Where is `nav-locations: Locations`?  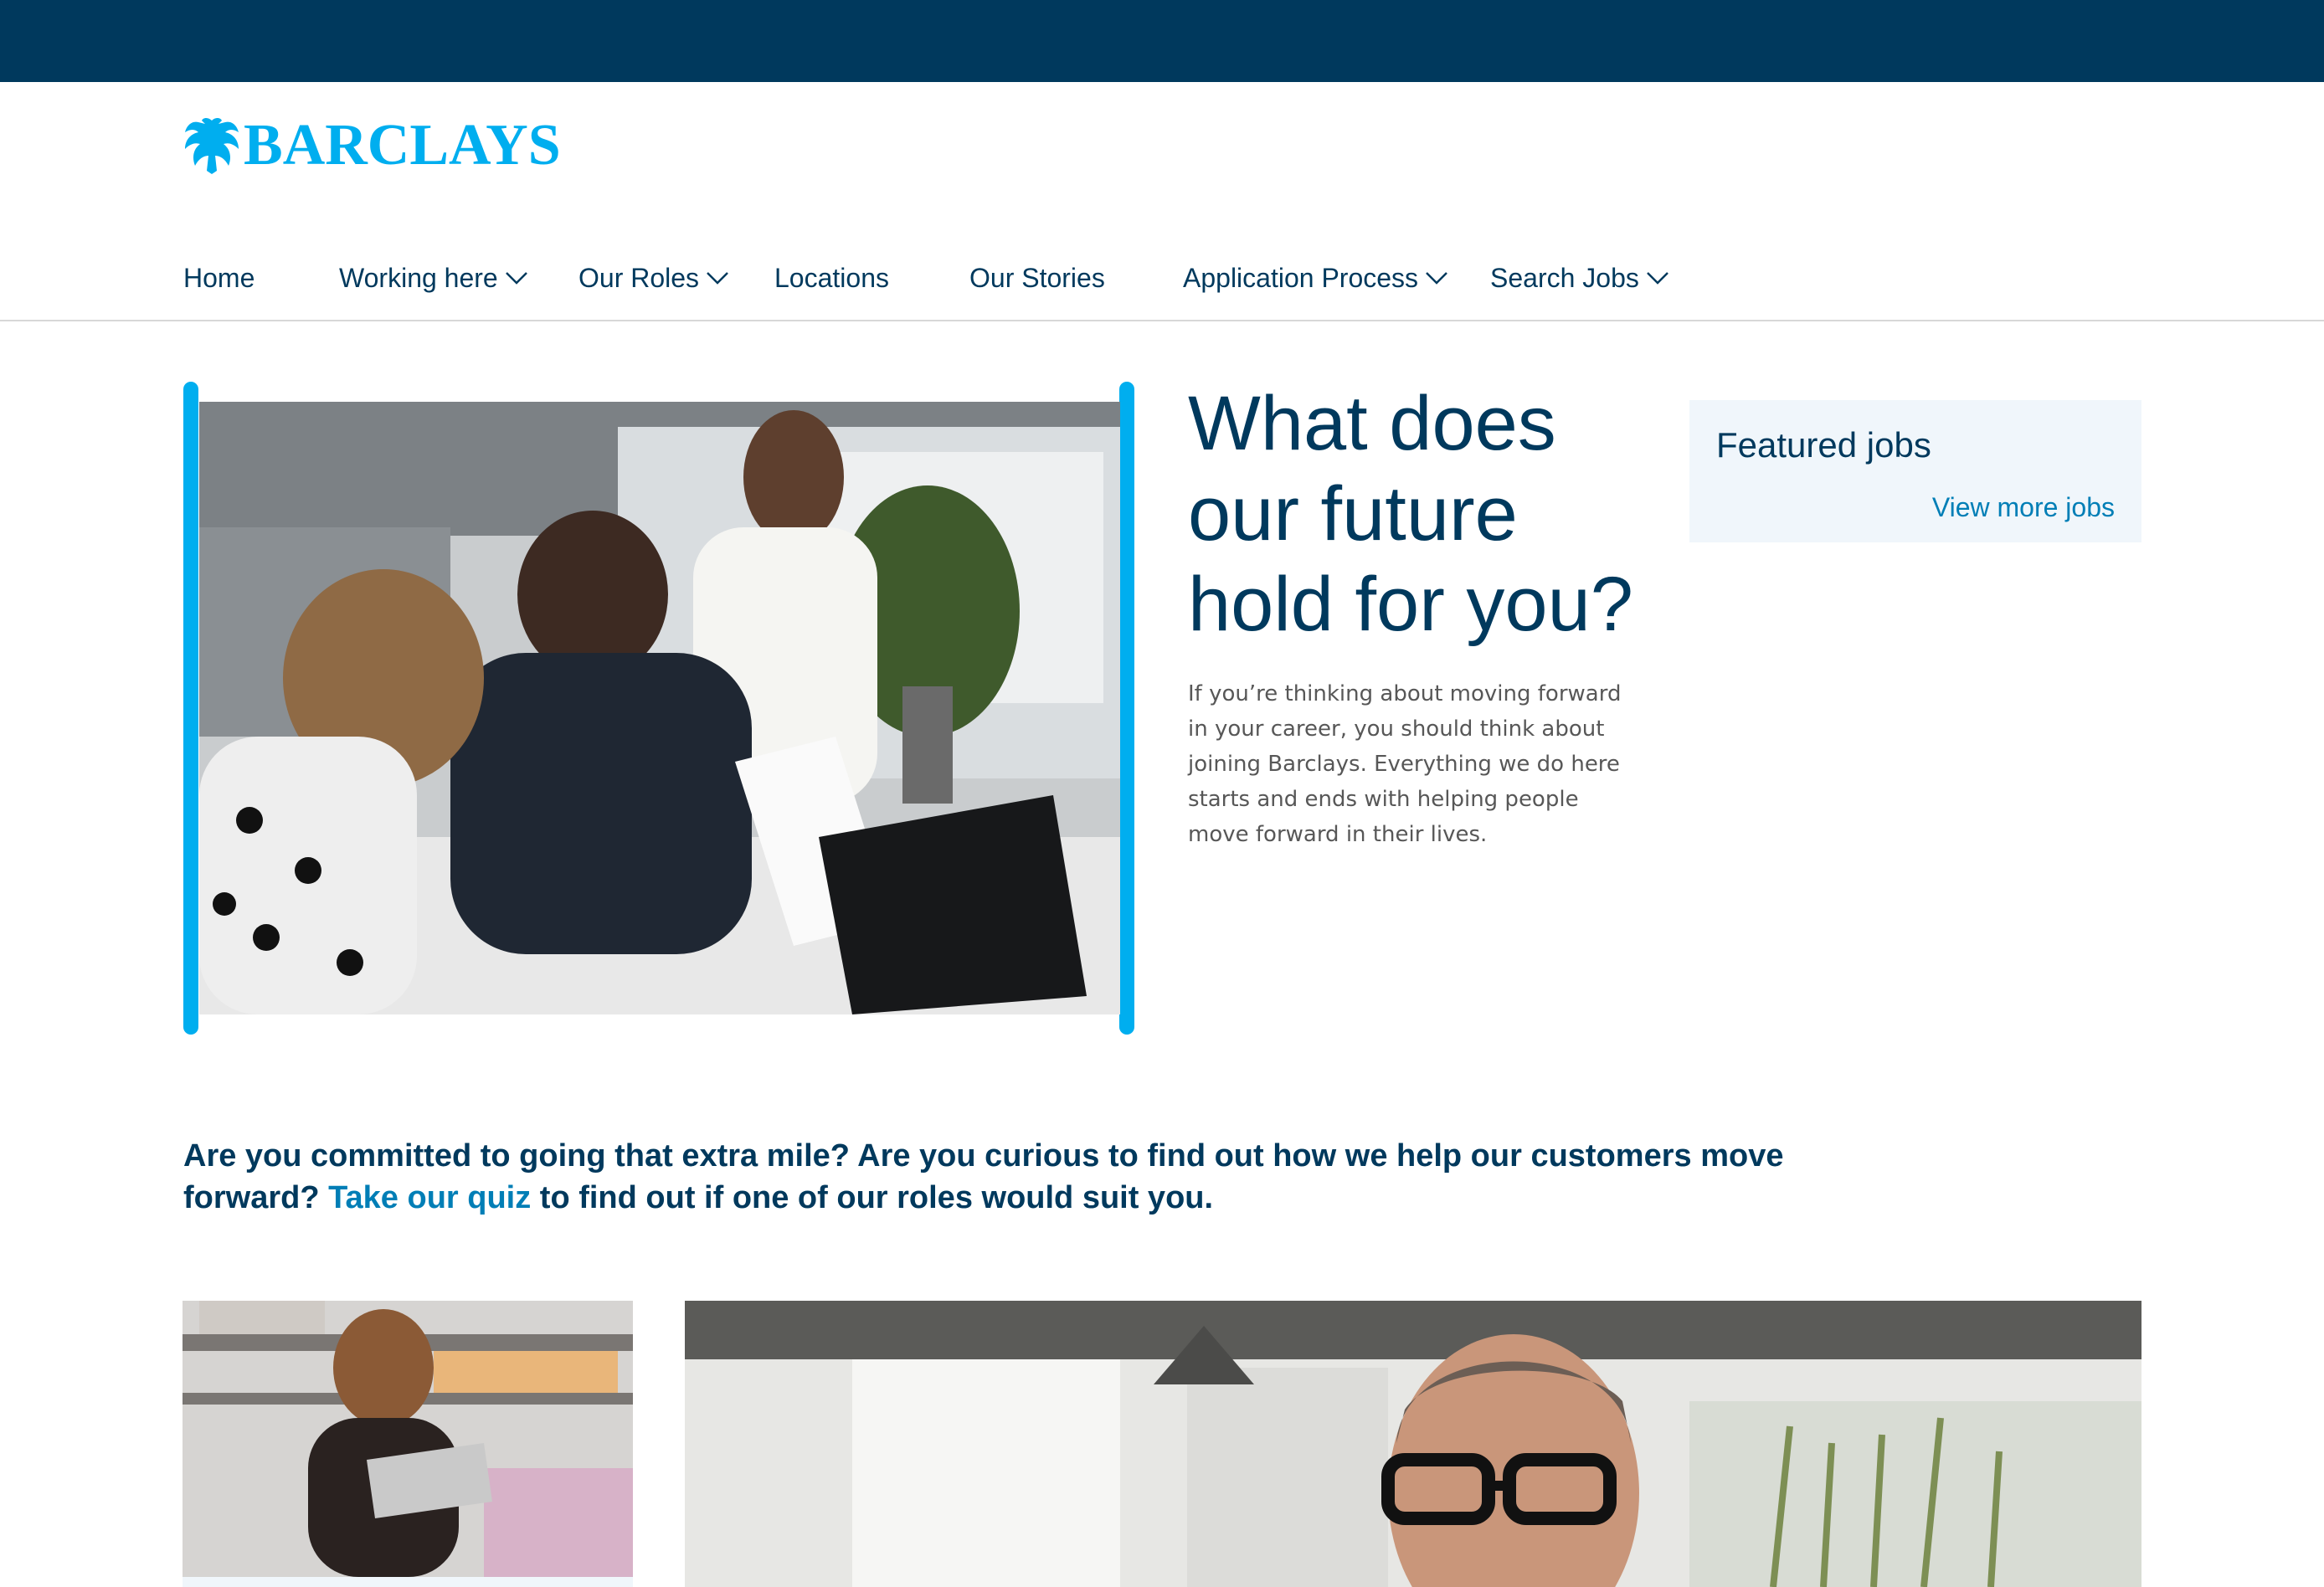
nav-locations: Locations is located at coordinates (832, 277).